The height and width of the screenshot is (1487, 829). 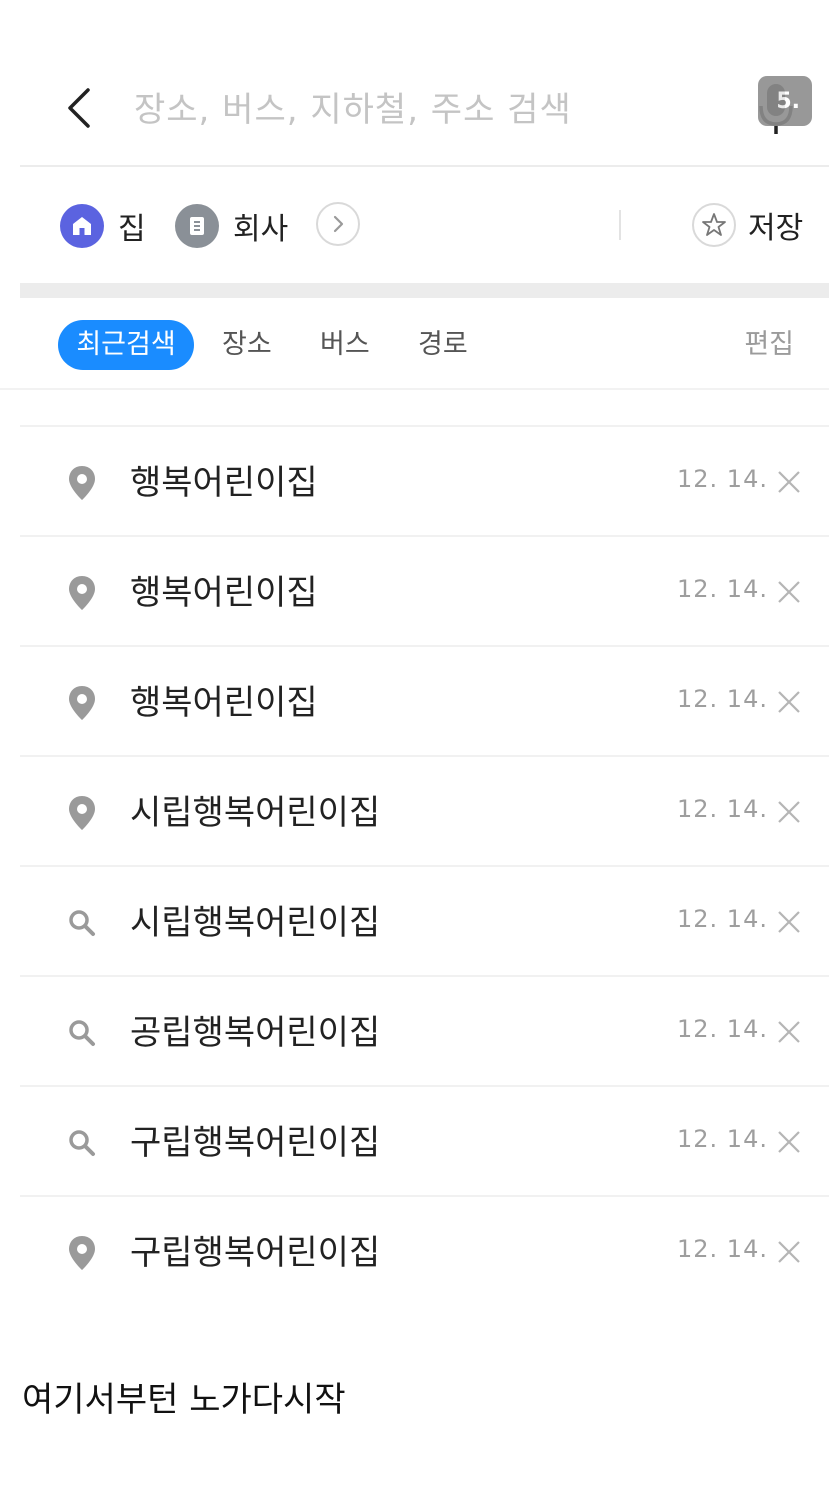 I want to click on building-icon, so click(x=197, y=226).